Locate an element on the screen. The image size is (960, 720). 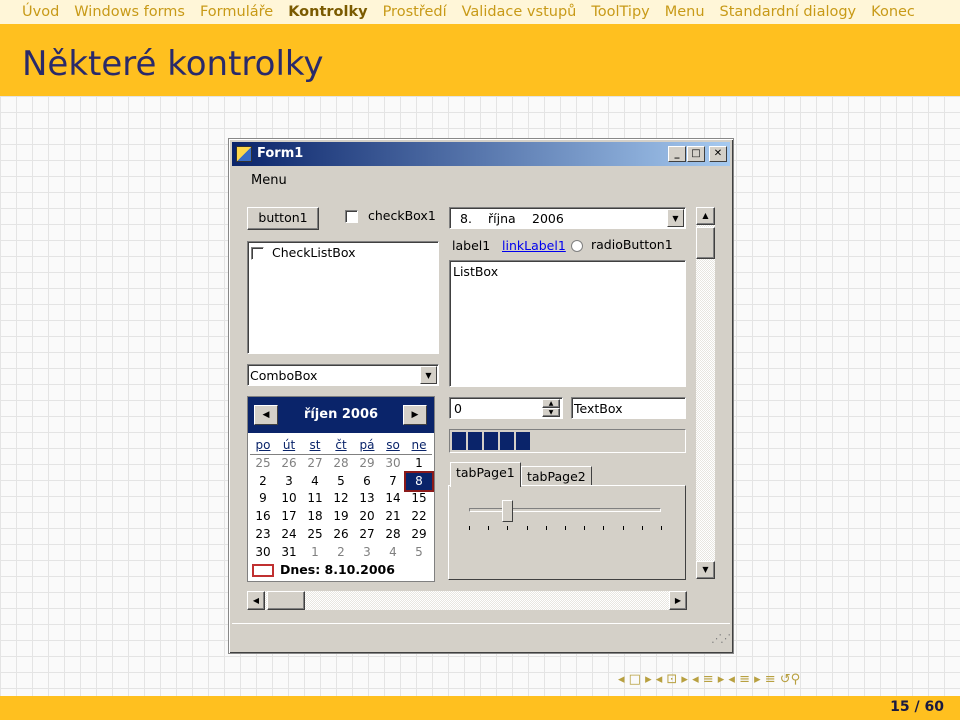
radio-button1: radioButton1 is located at coordinates (622, 244).